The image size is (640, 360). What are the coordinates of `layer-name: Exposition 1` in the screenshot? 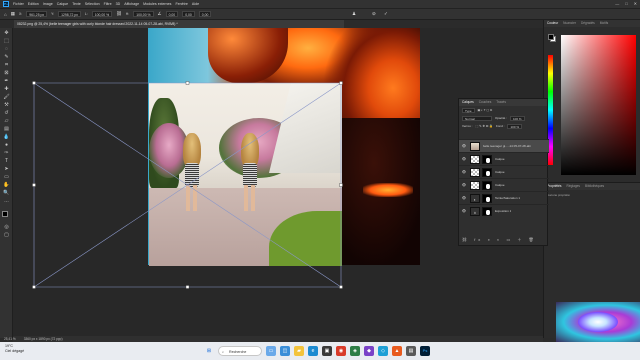 It's located at (503, 211).